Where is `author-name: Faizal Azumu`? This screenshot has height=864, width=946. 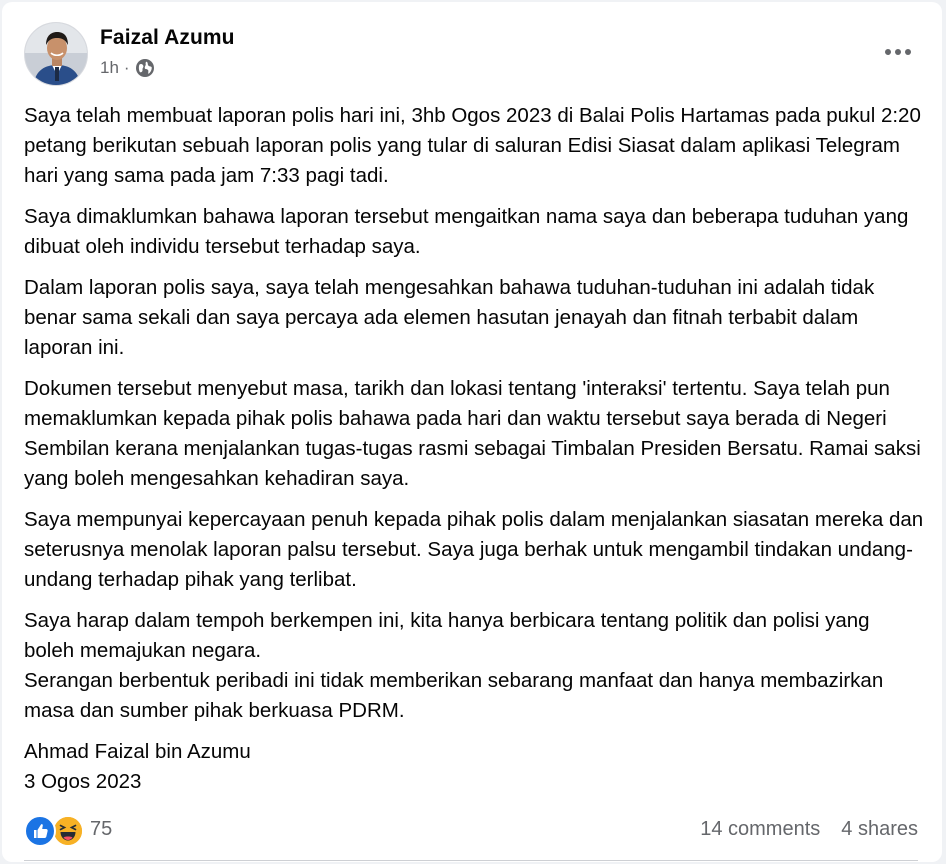 author-name: Faizal Azumu is located at coordinates (167, 38).